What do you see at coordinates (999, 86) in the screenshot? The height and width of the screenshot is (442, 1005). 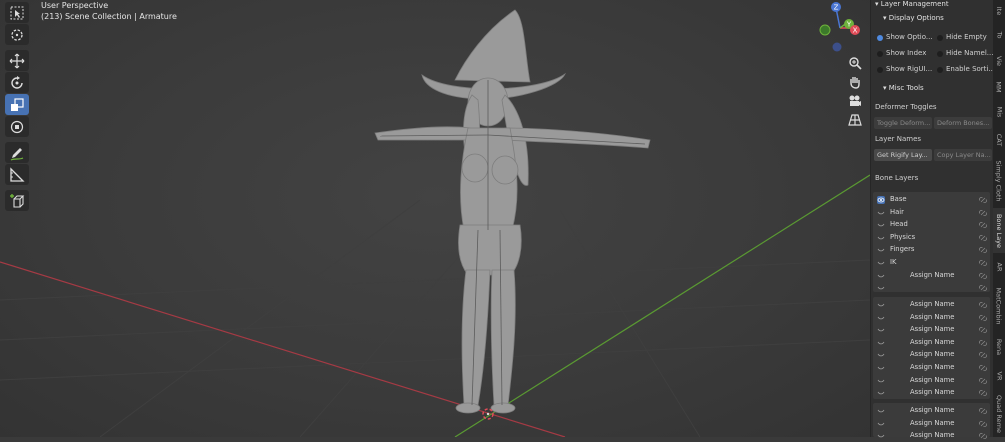 I see `sidebar-tab: MM` at bounding box center [999, 86].